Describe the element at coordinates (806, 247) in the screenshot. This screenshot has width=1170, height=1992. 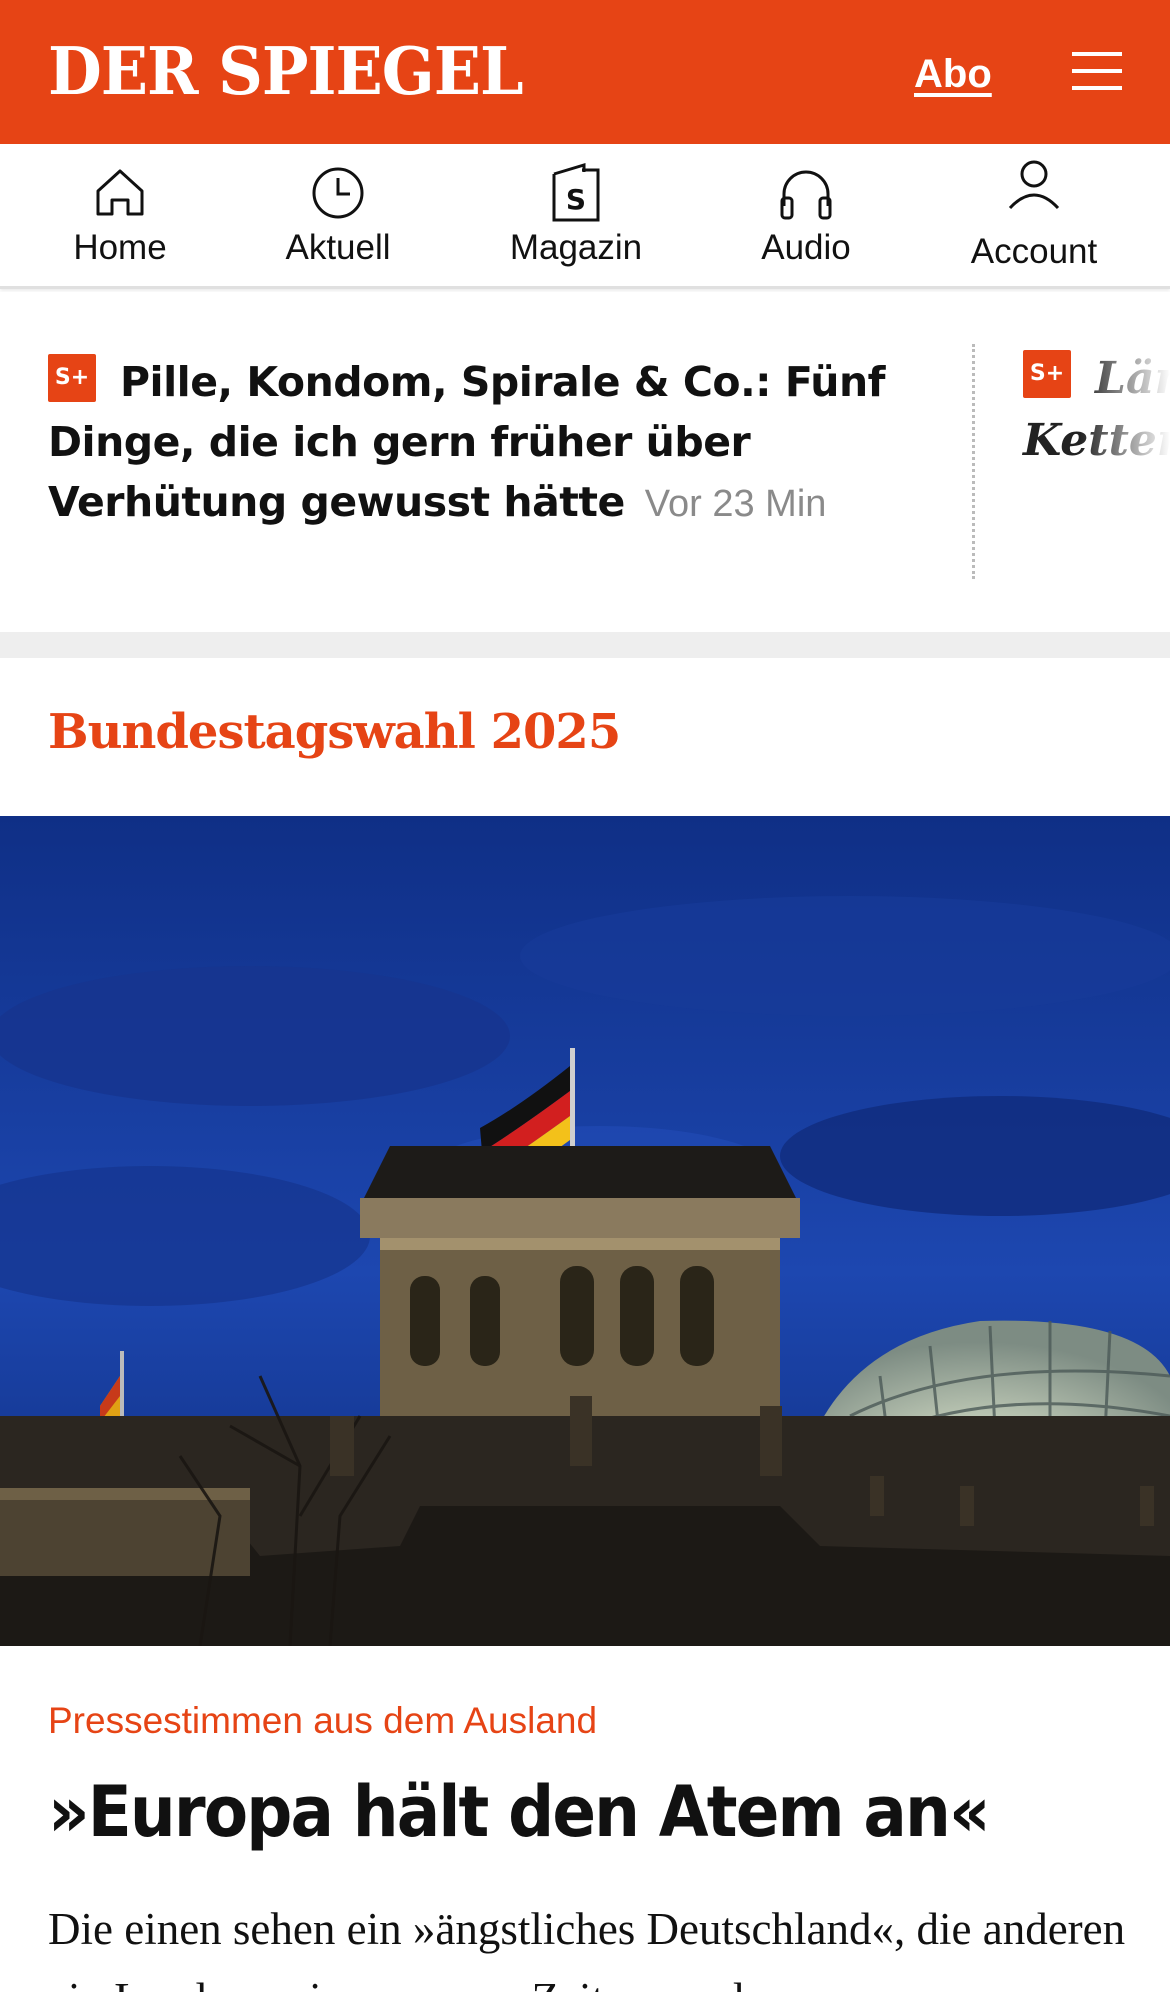
I see `nav-label-audio: Audio` at that location.